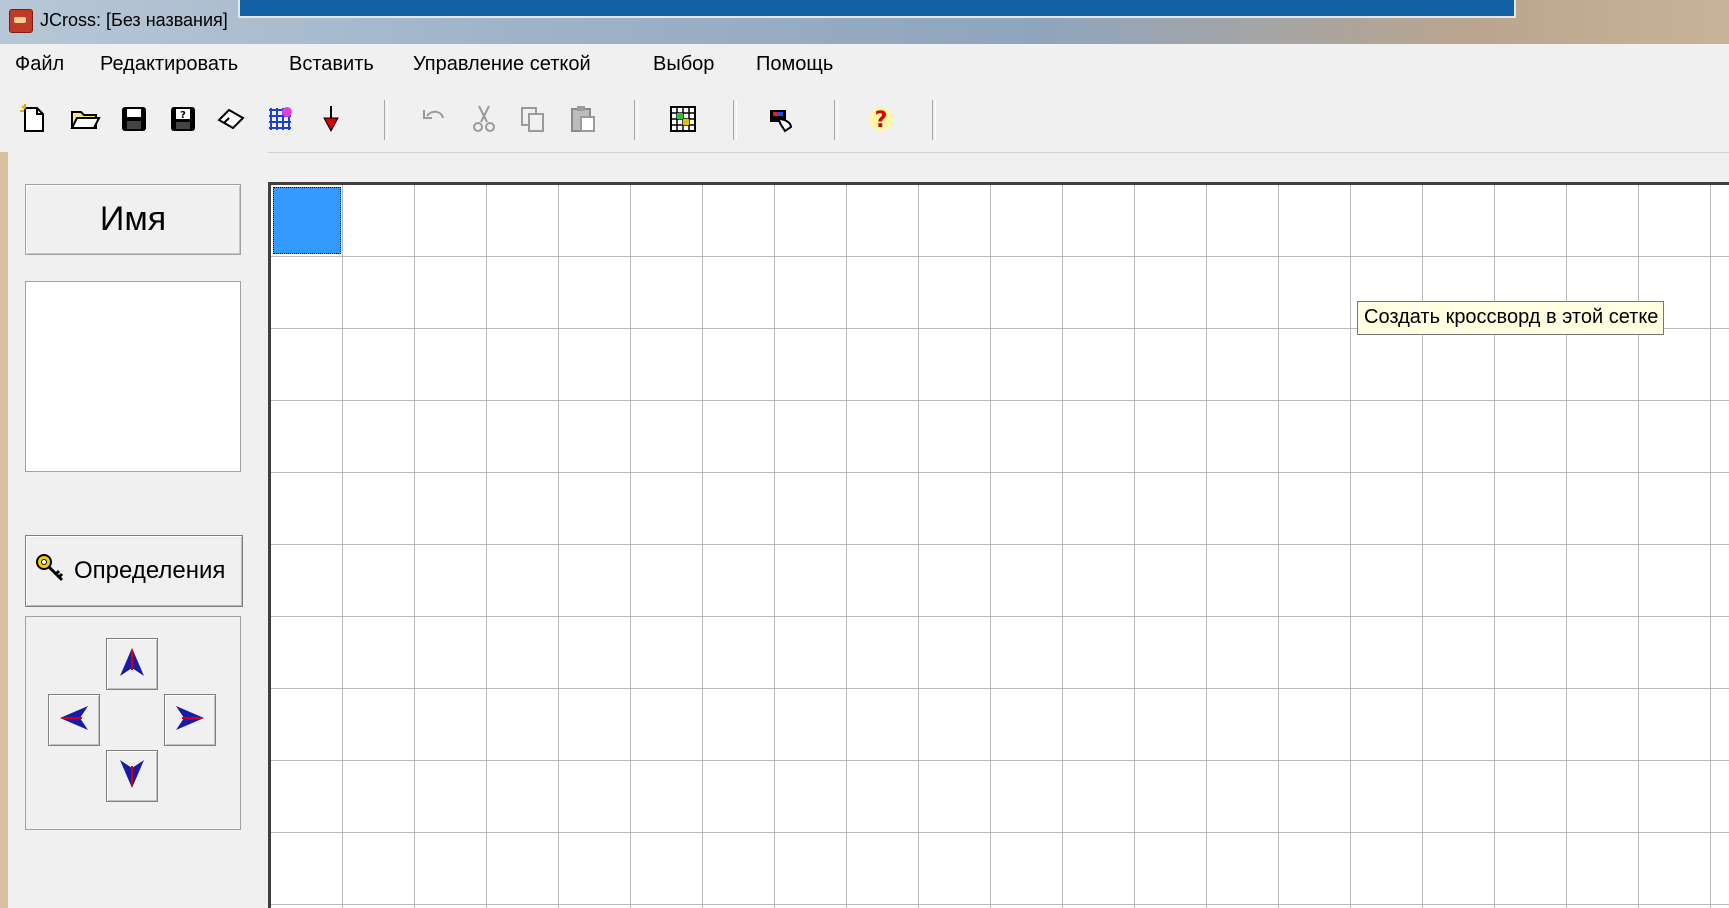 The height and width of the screenshot is (908, 1729). Describe the element at coordinates (39, 64) in the screenshot. I see `menu-file: Файл` at that location.